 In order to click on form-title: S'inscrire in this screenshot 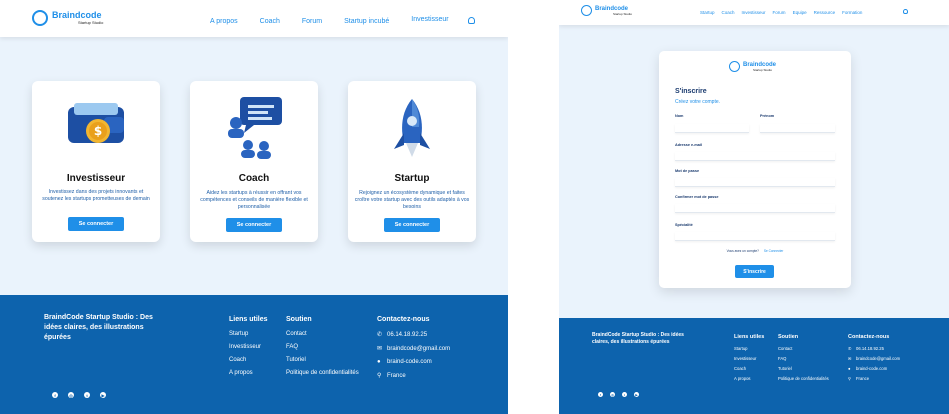, I will do `click(691, 91)`.